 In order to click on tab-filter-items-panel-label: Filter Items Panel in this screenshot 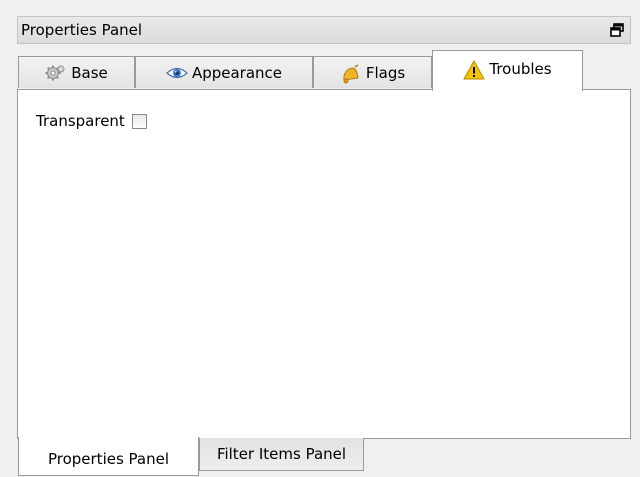, I will do `click(281, 454)`.